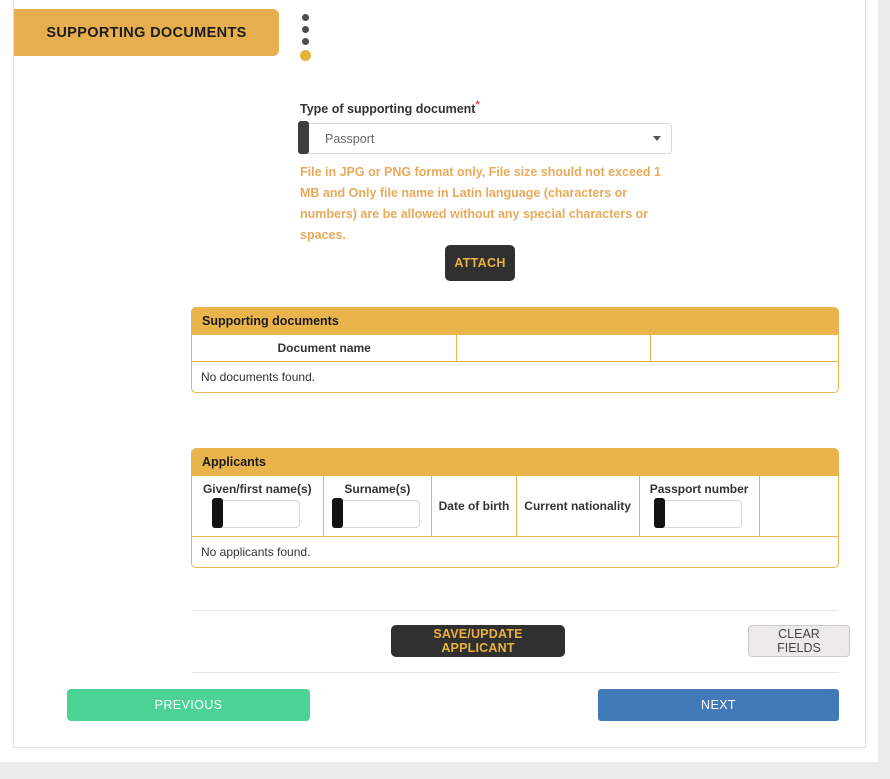 The image size is (890, 779). Describe the element at coordinates (377, 489) in the screenshot. I see `column-surname-label: Surname(s)` at that location.